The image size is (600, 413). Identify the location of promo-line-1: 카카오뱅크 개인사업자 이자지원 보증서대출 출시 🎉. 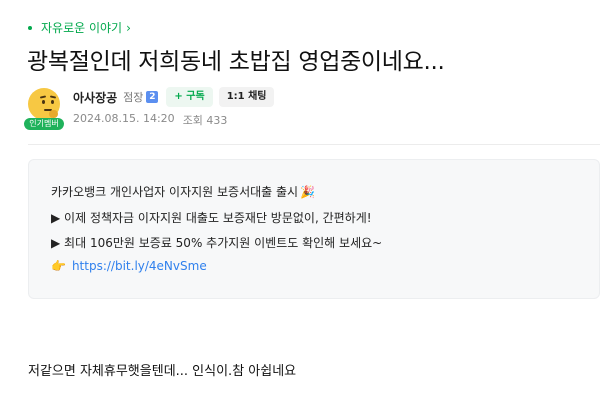
(183, 191).